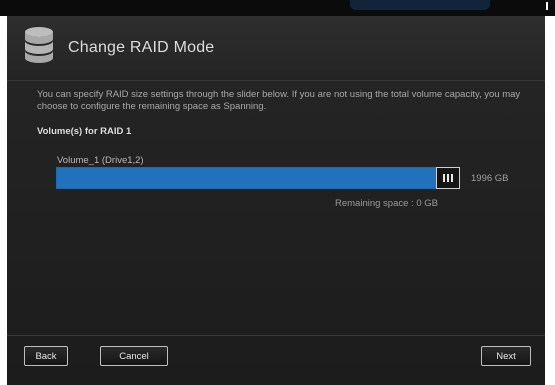  I want to click on volume-size: 1996 GB, so click(490, 178).